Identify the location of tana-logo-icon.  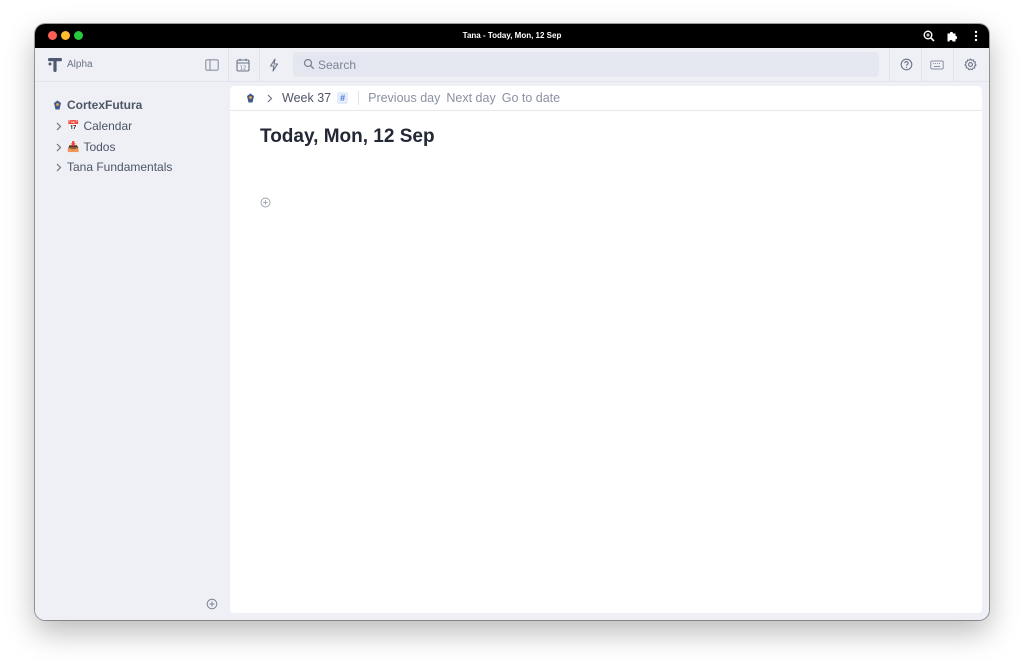
(55, 65).